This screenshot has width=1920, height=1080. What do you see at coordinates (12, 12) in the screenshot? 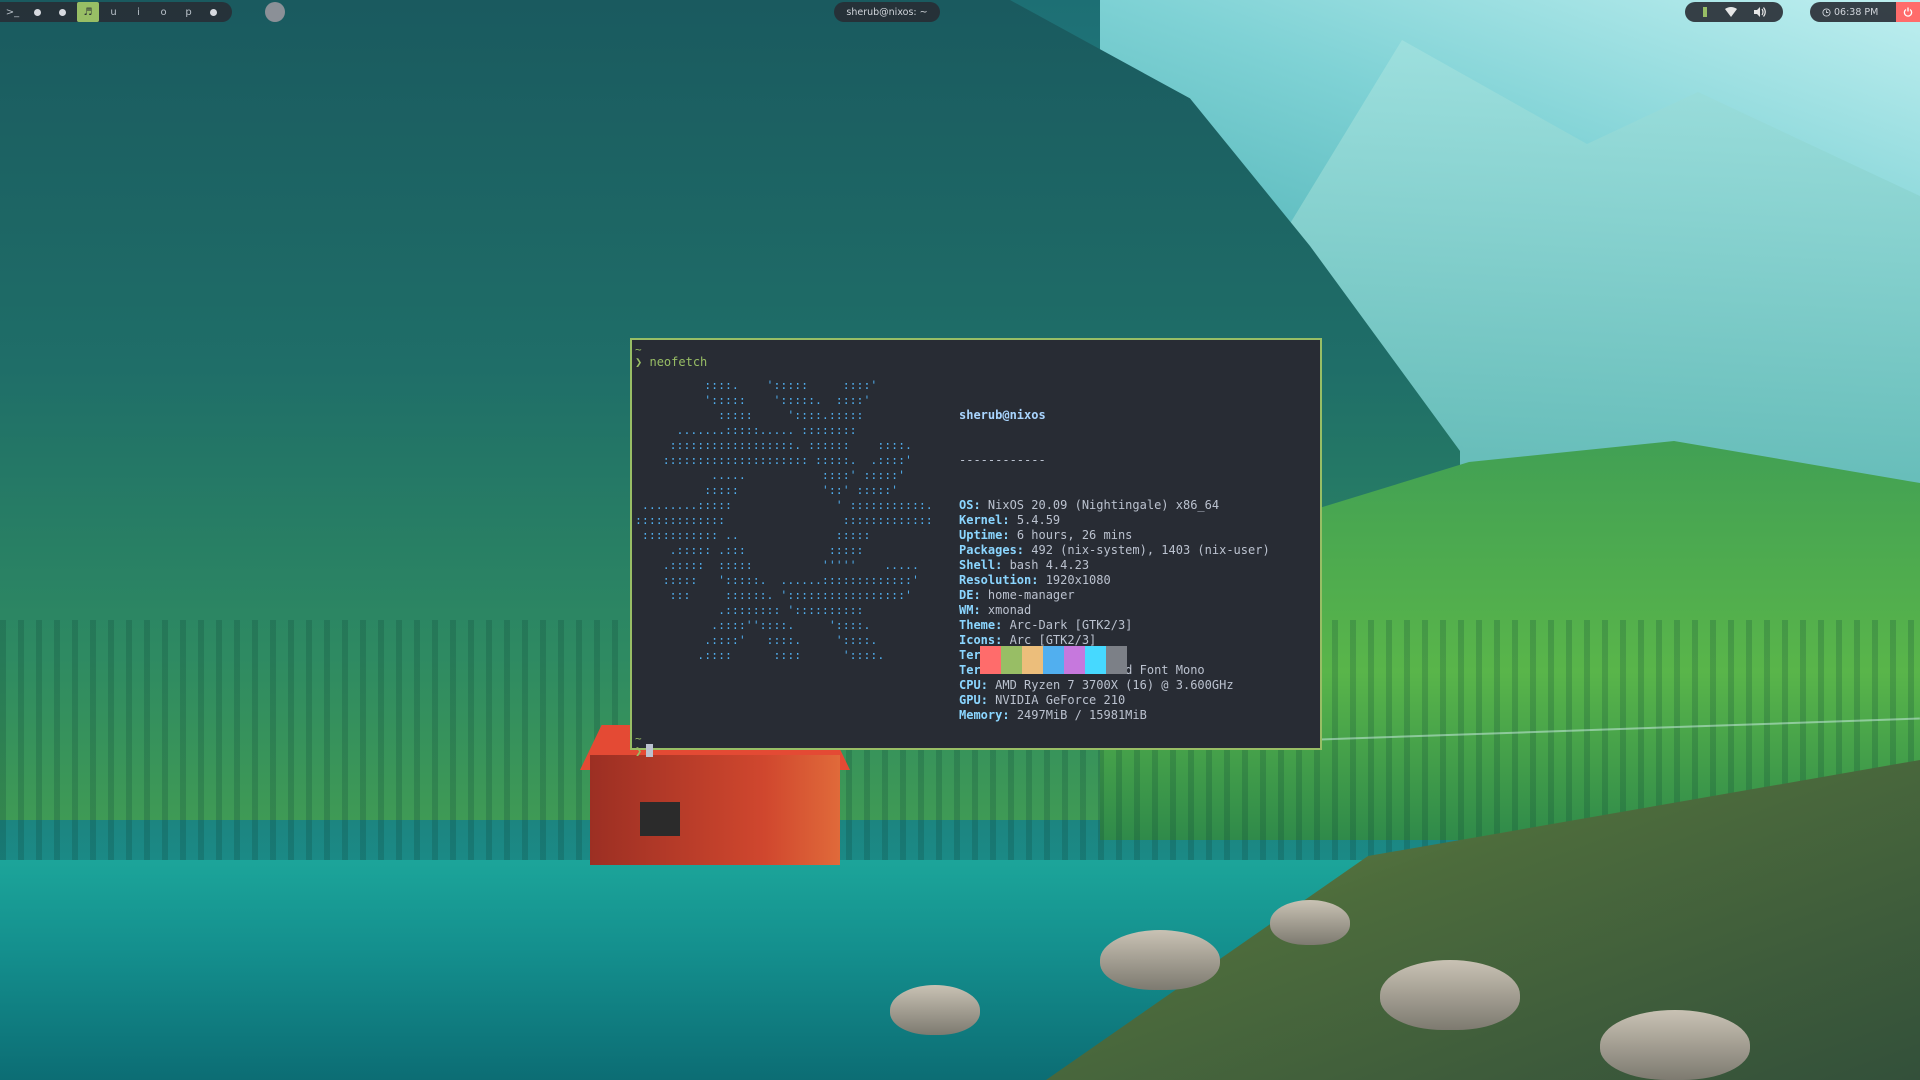
I see `terminal-launcher-icon: >_` at bounding box center [12, 12].